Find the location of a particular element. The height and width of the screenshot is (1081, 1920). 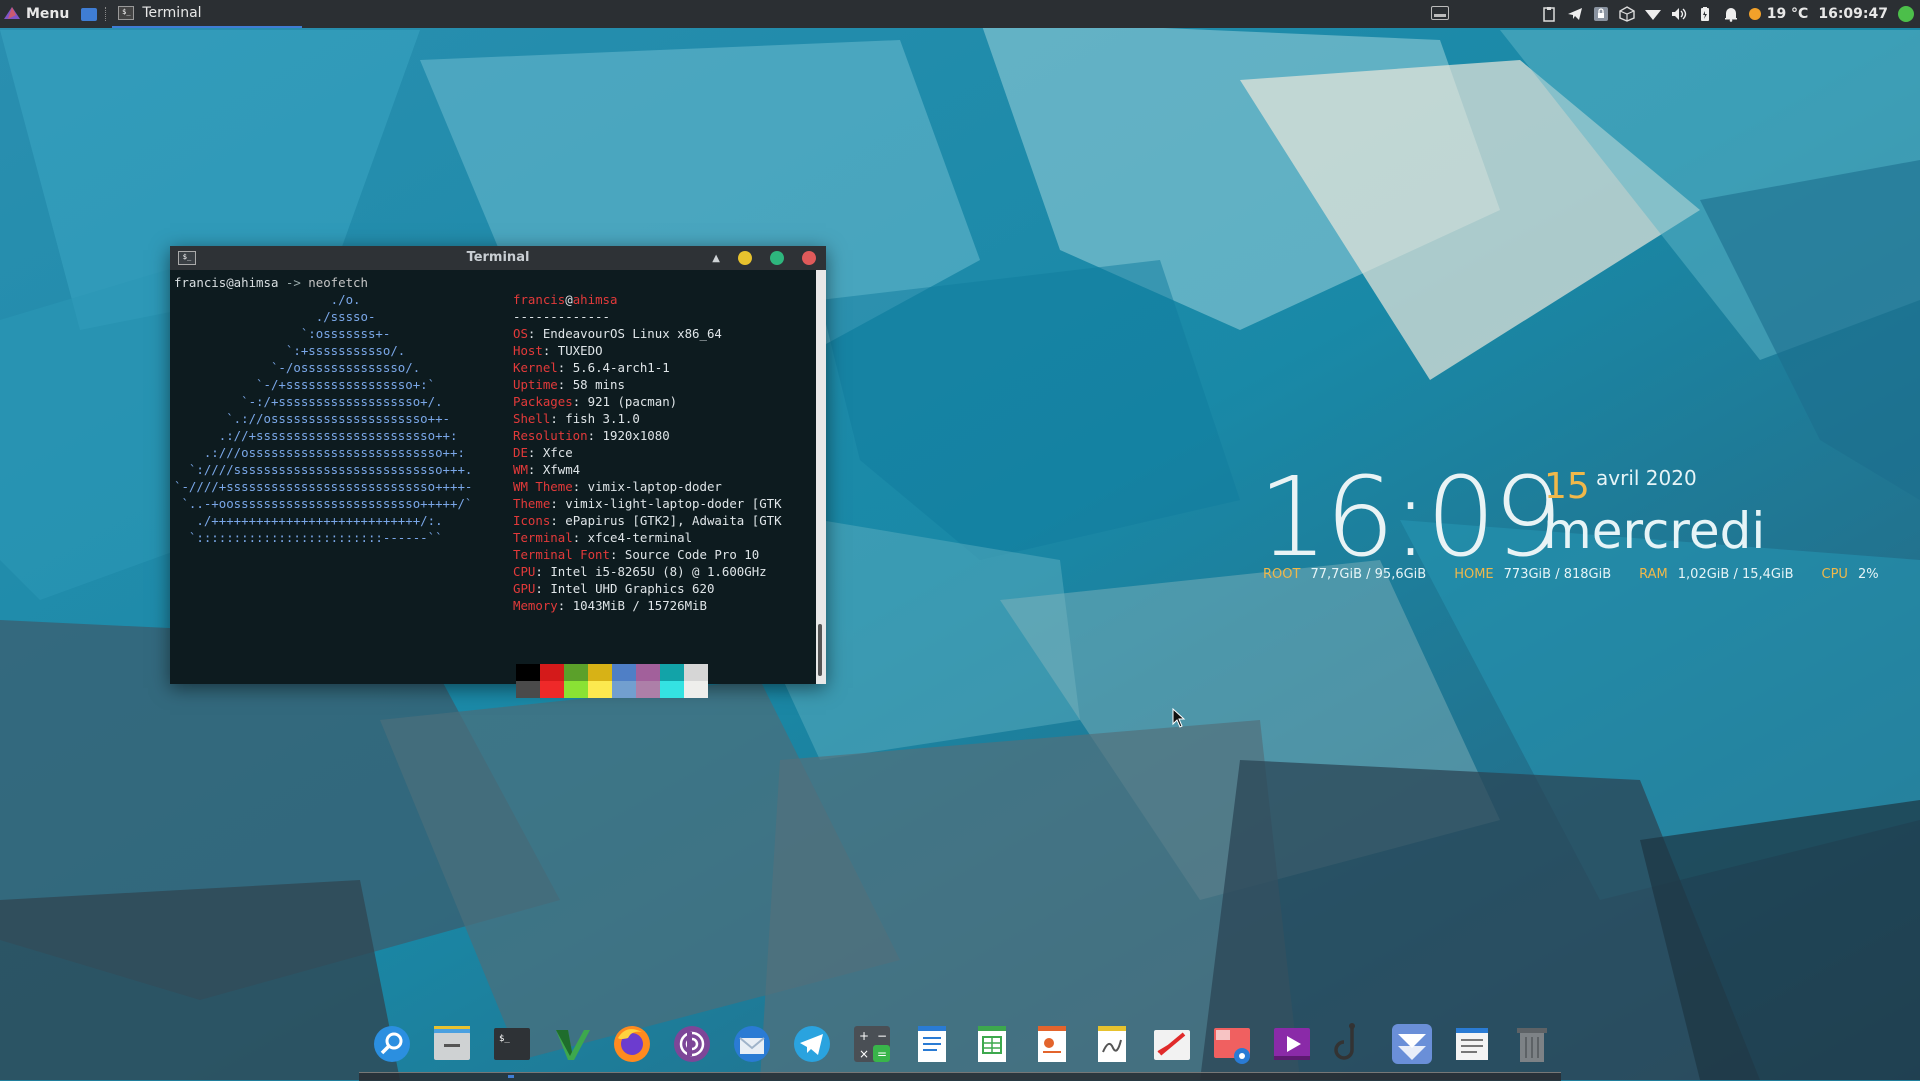

wifi-icon is located at coordinates (1652, 14).